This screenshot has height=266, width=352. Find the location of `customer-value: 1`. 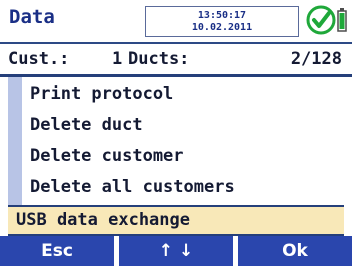

customer-value: 1 is located at coordinates (117, 59).